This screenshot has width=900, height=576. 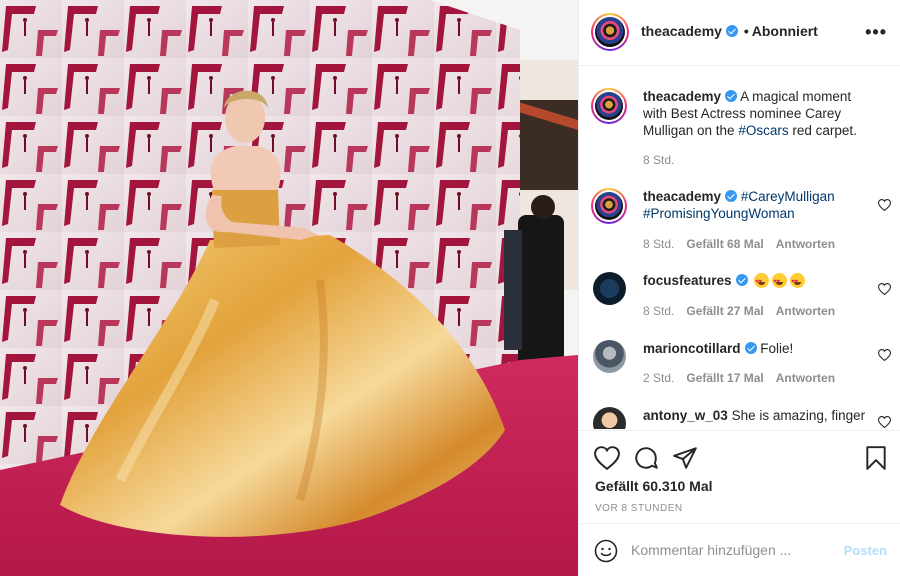 I want to click on comment-meta: 8 Std. Gefällt 27 Mal Antworten, so click(x=745, y=311).